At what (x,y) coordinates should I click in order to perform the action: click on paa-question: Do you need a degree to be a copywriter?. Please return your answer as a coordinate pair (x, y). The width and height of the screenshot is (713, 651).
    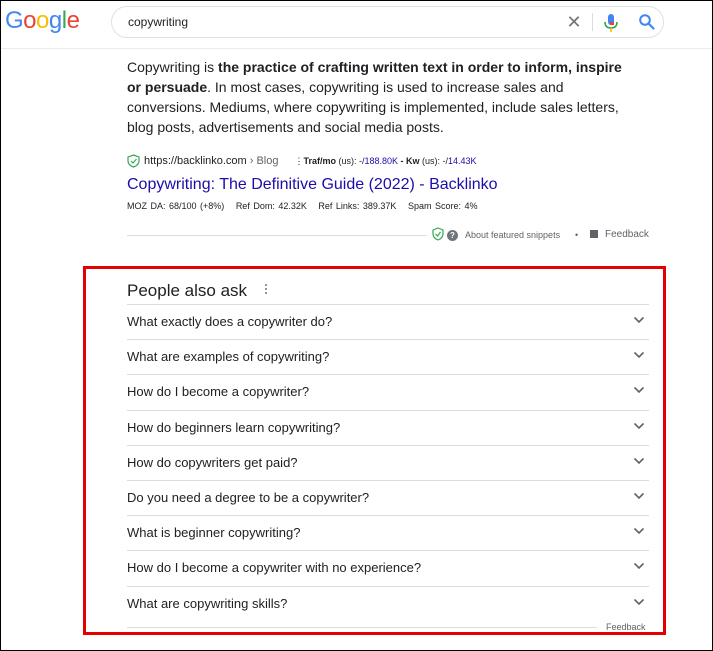
    Looking at the image, I should click on (388, 497).